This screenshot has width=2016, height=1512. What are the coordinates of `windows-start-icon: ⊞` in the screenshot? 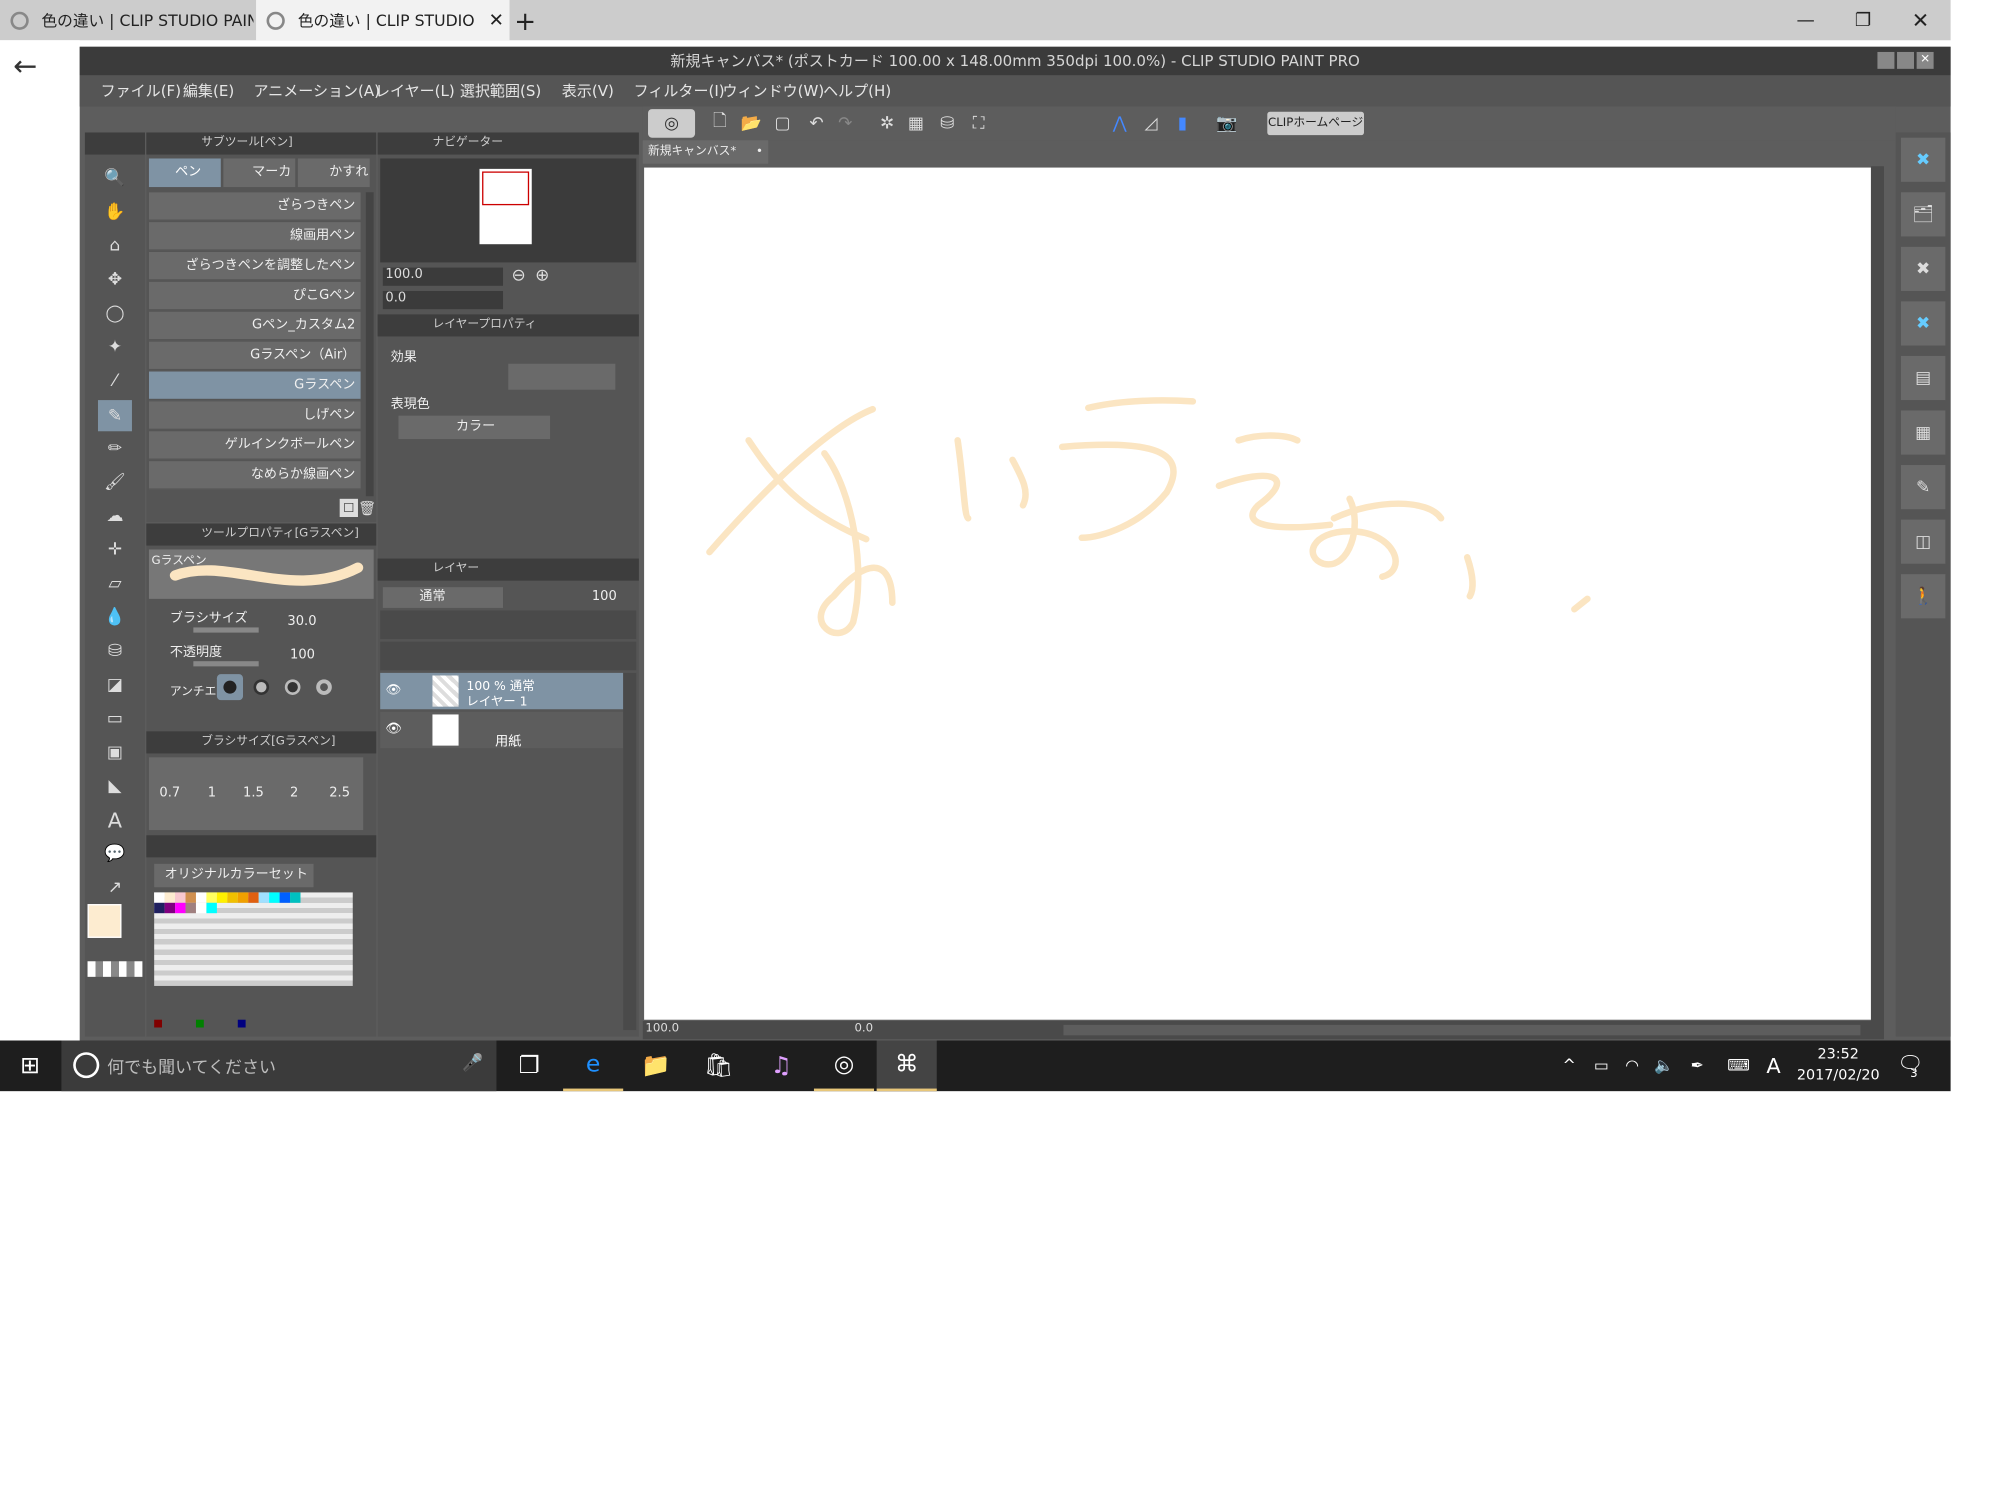 It's located at (30, 1065).